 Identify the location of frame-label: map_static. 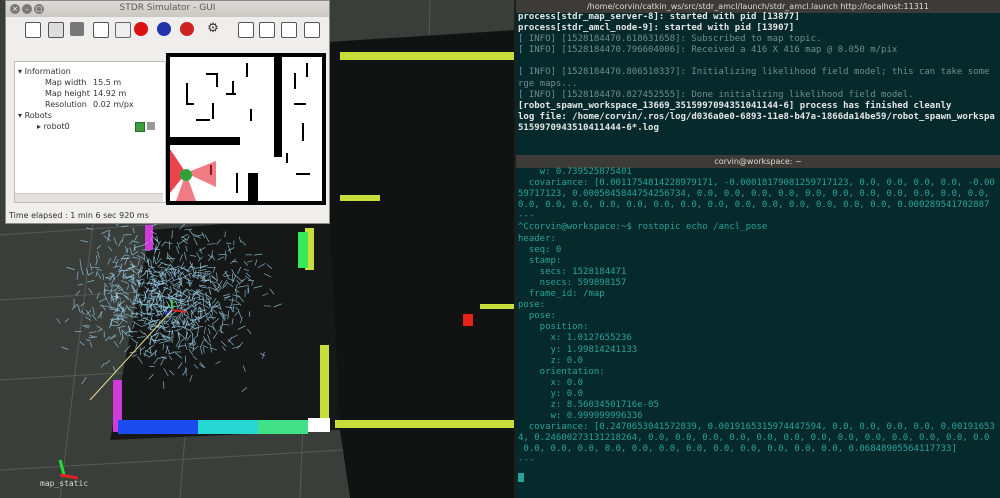
(64, 483).